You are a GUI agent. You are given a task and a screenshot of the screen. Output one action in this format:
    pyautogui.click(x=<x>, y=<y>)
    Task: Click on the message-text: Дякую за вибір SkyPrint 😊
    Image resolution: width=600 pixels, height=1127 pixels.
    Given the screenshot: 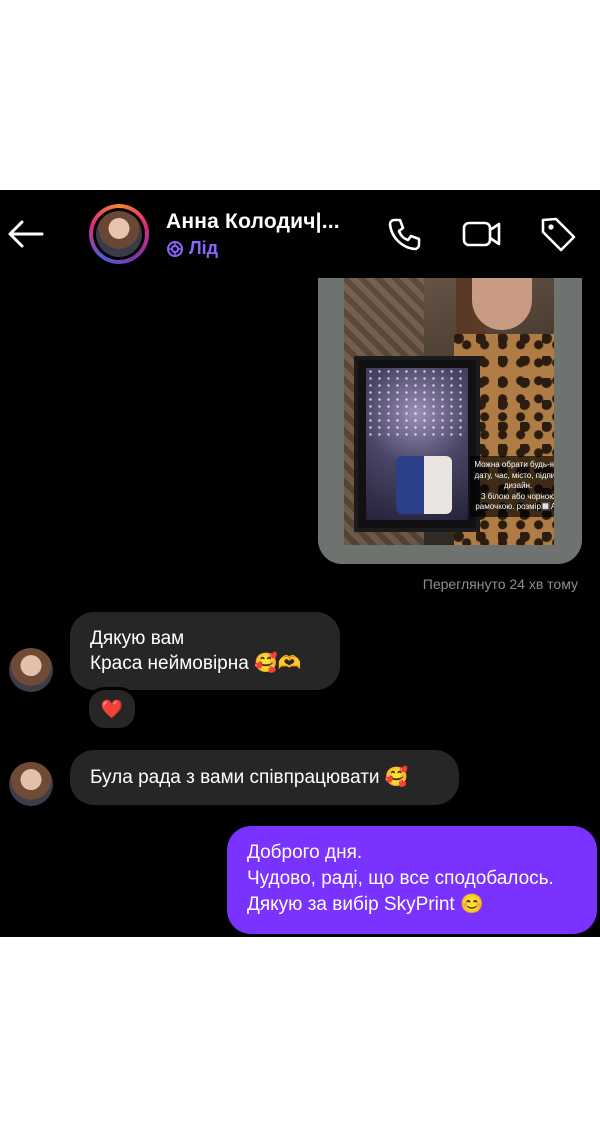 What is the action you would take?
    pyautogui.click(x=365, y=904)
    